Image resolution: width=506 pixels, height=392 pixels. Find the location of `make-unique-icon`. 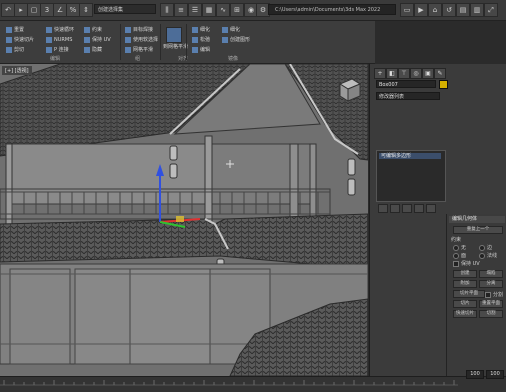

make-unique-icon is located at coordinates (407, 208).